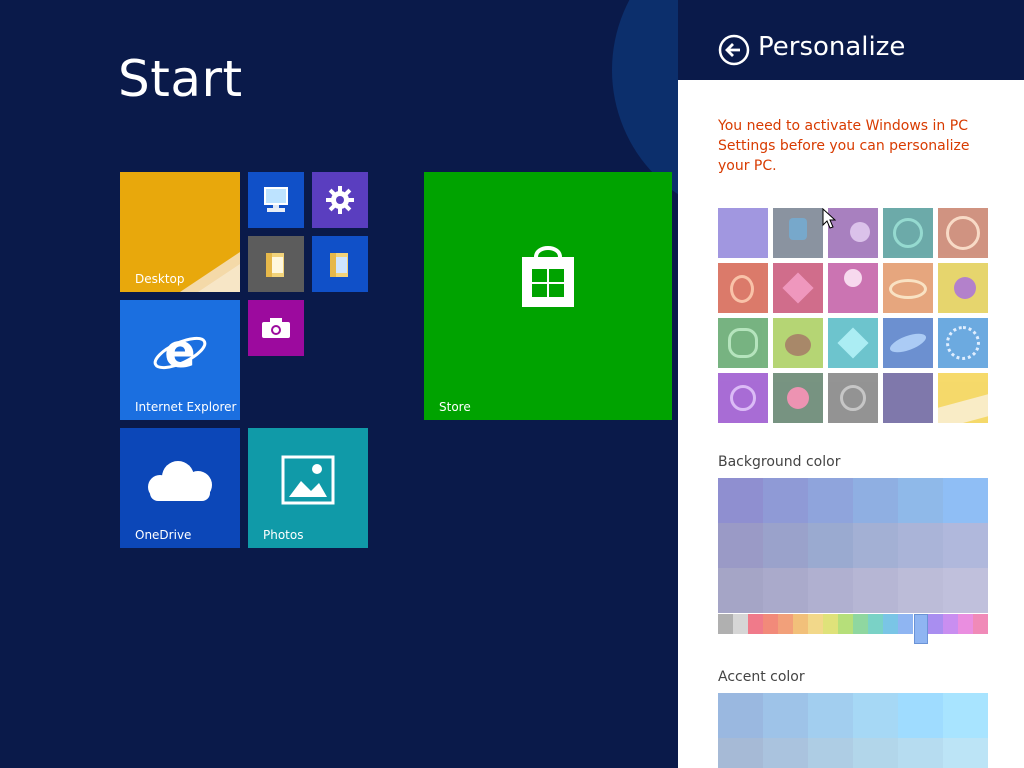  Describe the element at coordinates (851, 40) in the screenshot. I see `pane-header: Personalize` at that location.